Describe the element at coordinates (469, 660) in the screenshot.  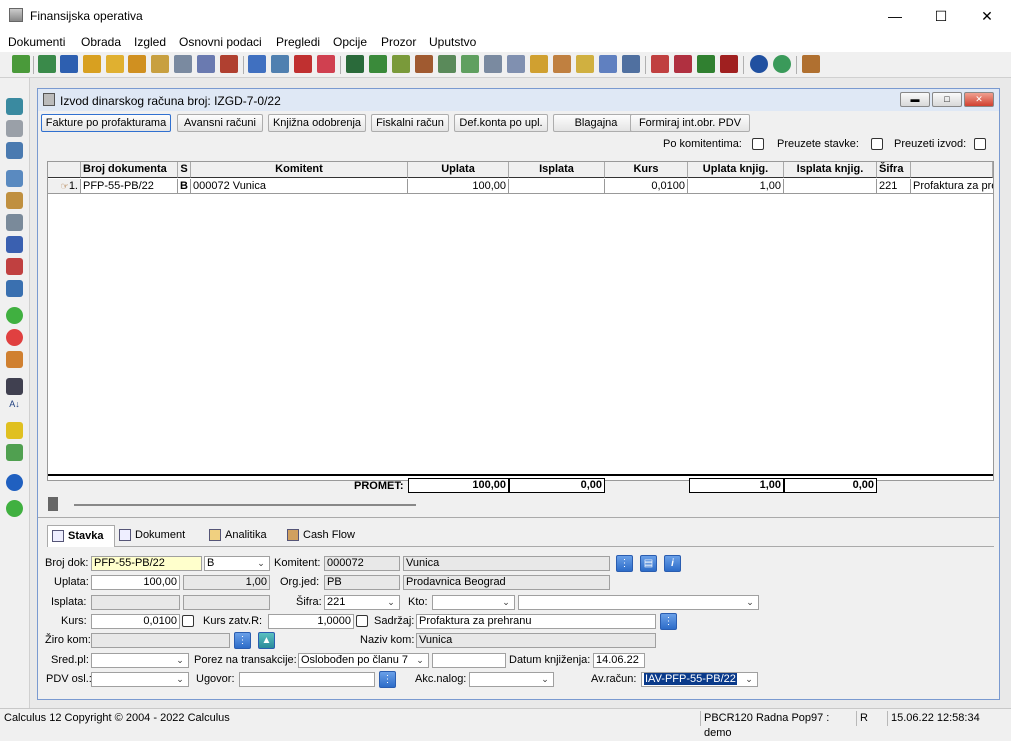
I see `porez-extra-field` at that location.